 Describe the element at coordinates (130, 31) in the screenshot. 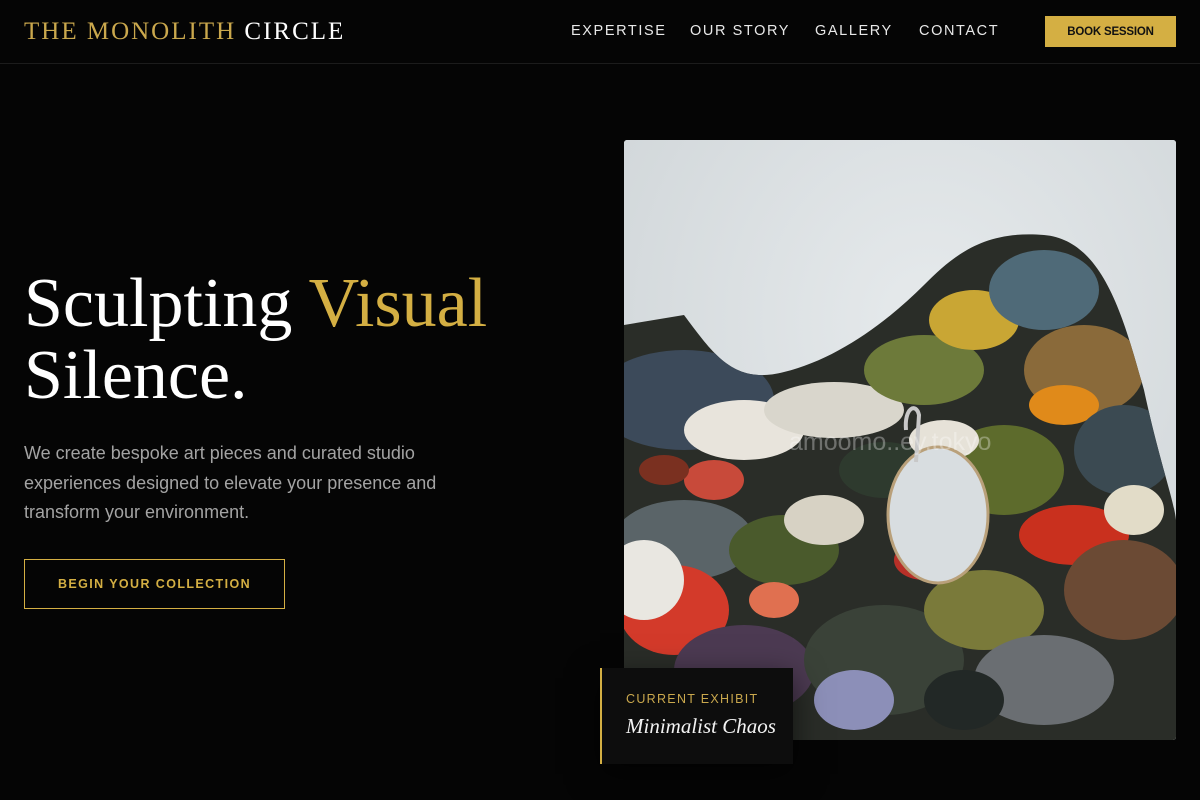

I see `brand-name-primary: THE MONOLITH` at that location.